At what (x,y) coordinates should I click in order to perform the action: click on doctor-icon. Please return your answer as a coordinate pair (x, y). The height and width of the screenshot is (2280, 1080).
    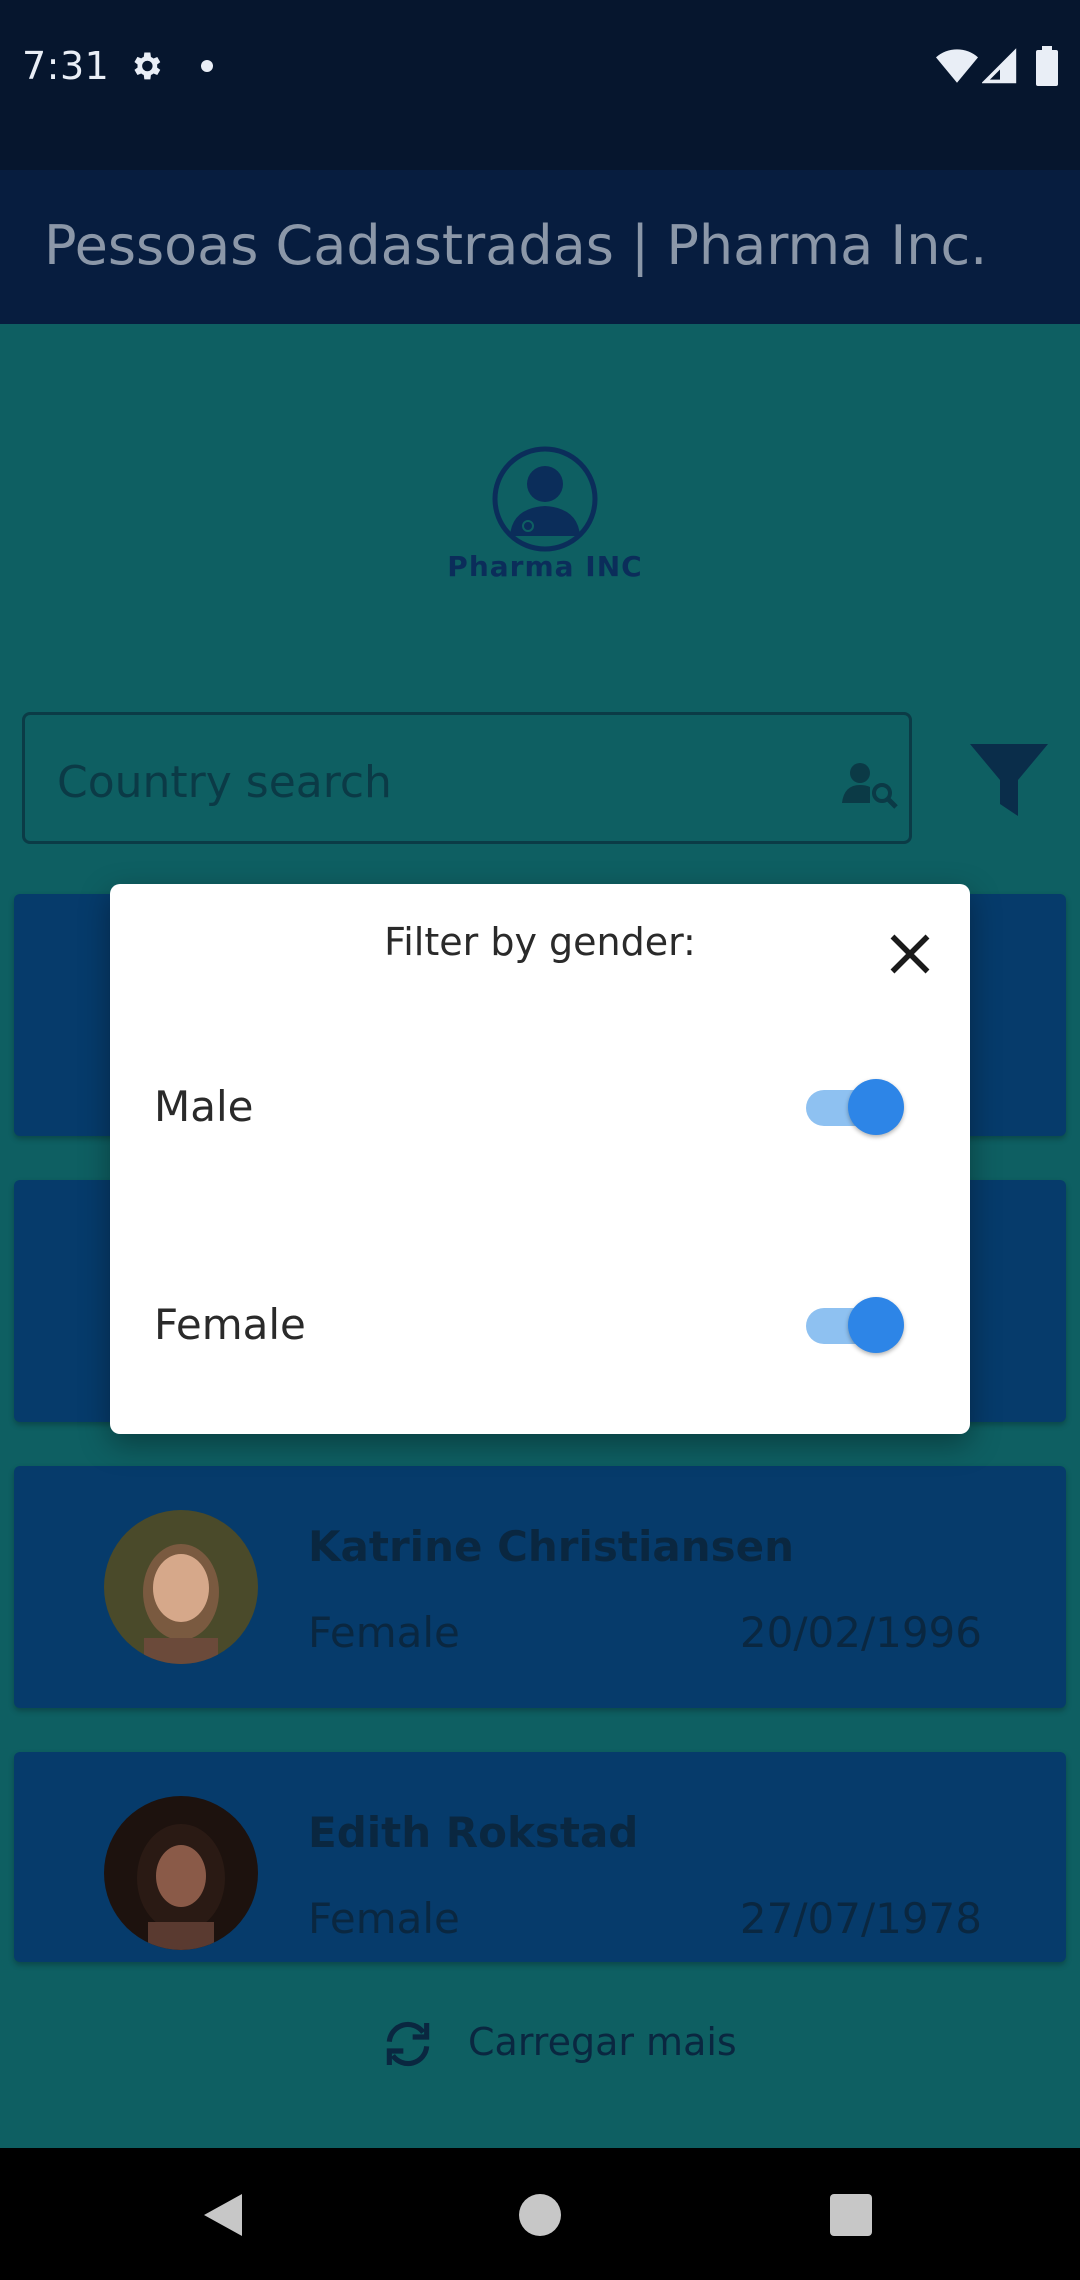
    Looking at the image, I should click on (545, 499).